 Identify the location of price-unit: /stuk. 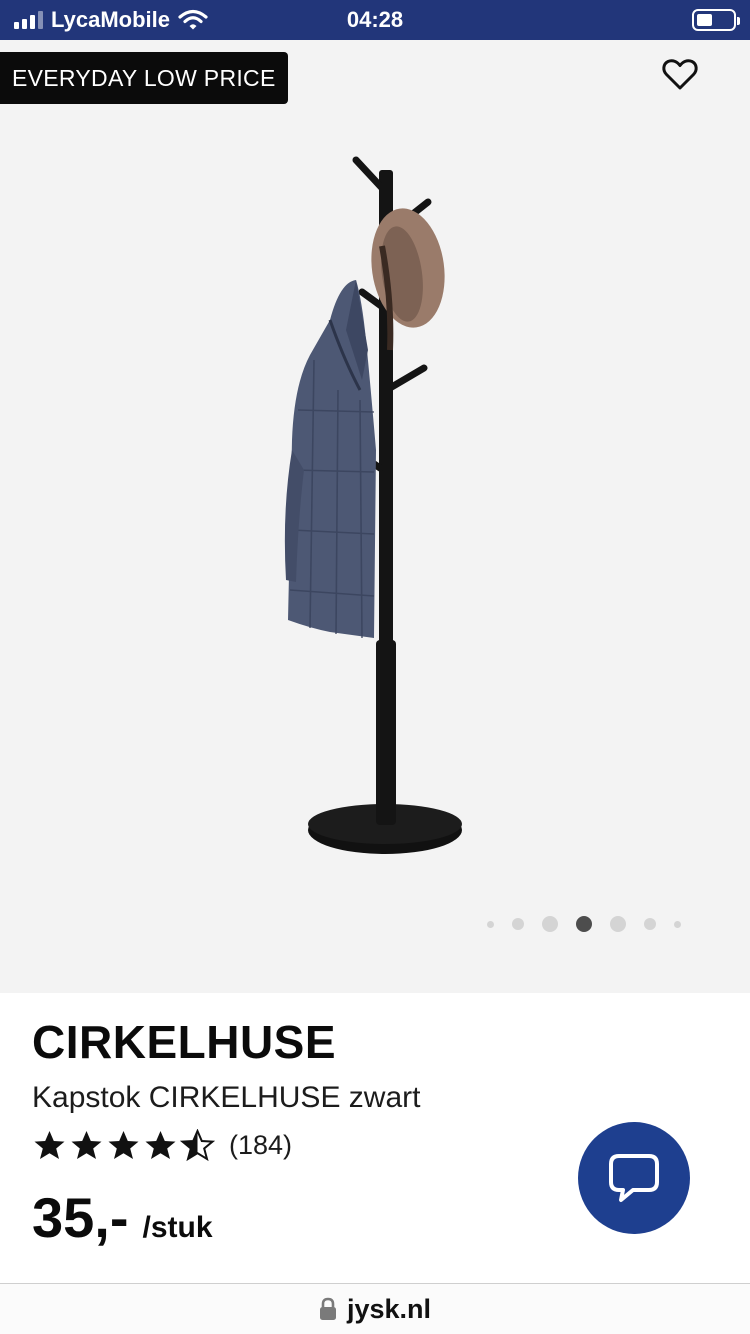
(177, 1227).